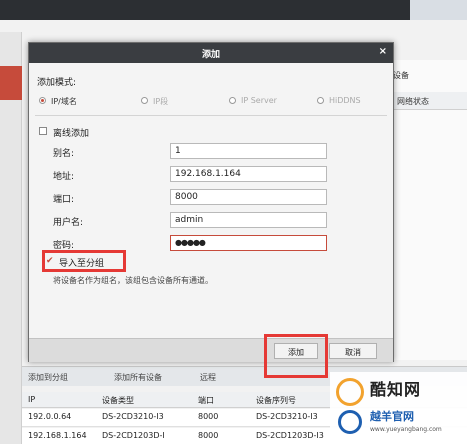 This screenshot has width=467, height=444. I want to click on add-all-devices-button: 添加所有设备, so click(138, 377).